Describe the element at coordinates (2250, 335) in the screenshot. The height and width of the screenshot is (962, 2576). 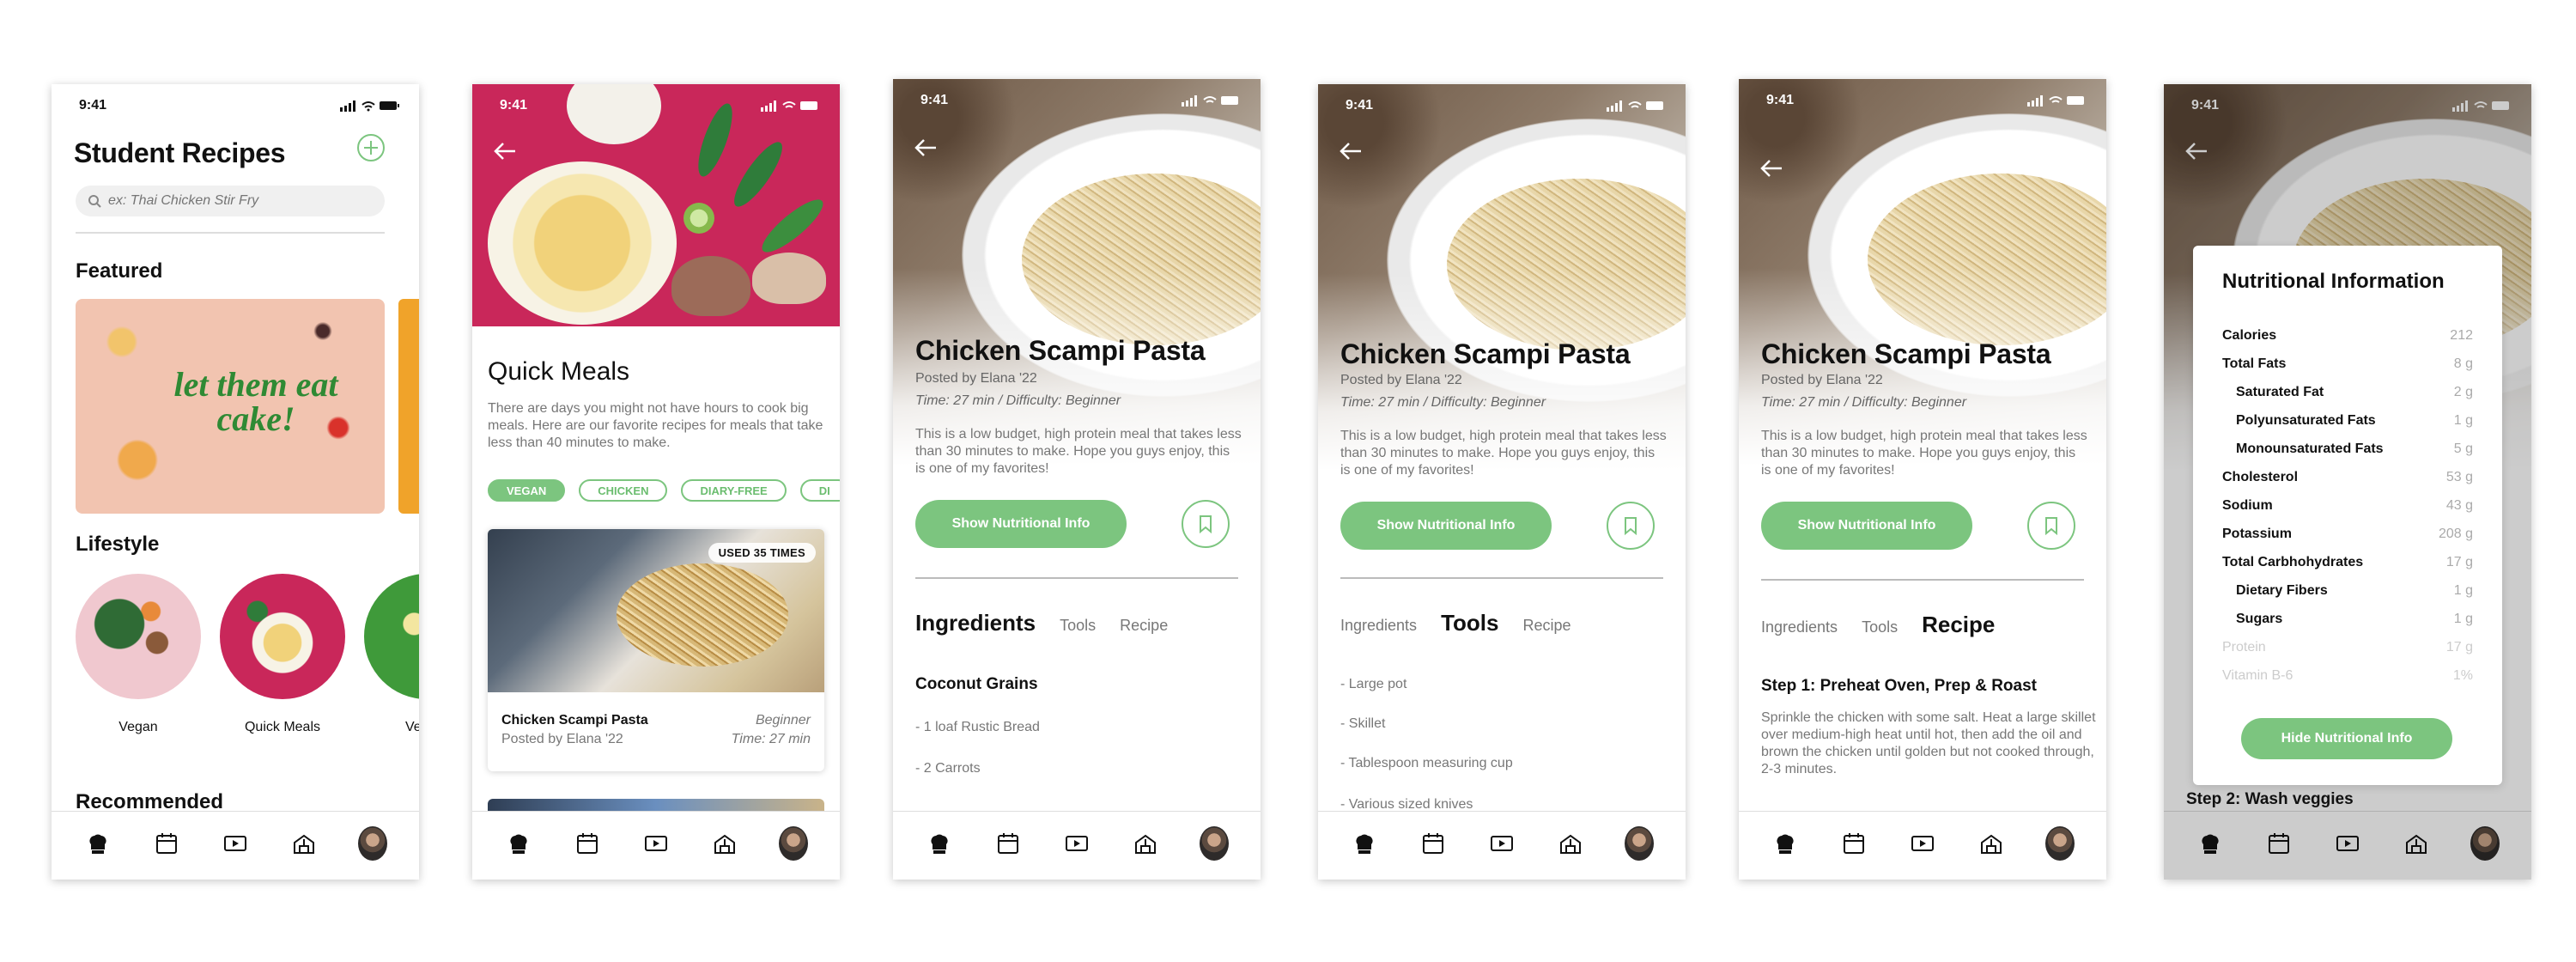
I see `nutrition-label: Calories` at that location.